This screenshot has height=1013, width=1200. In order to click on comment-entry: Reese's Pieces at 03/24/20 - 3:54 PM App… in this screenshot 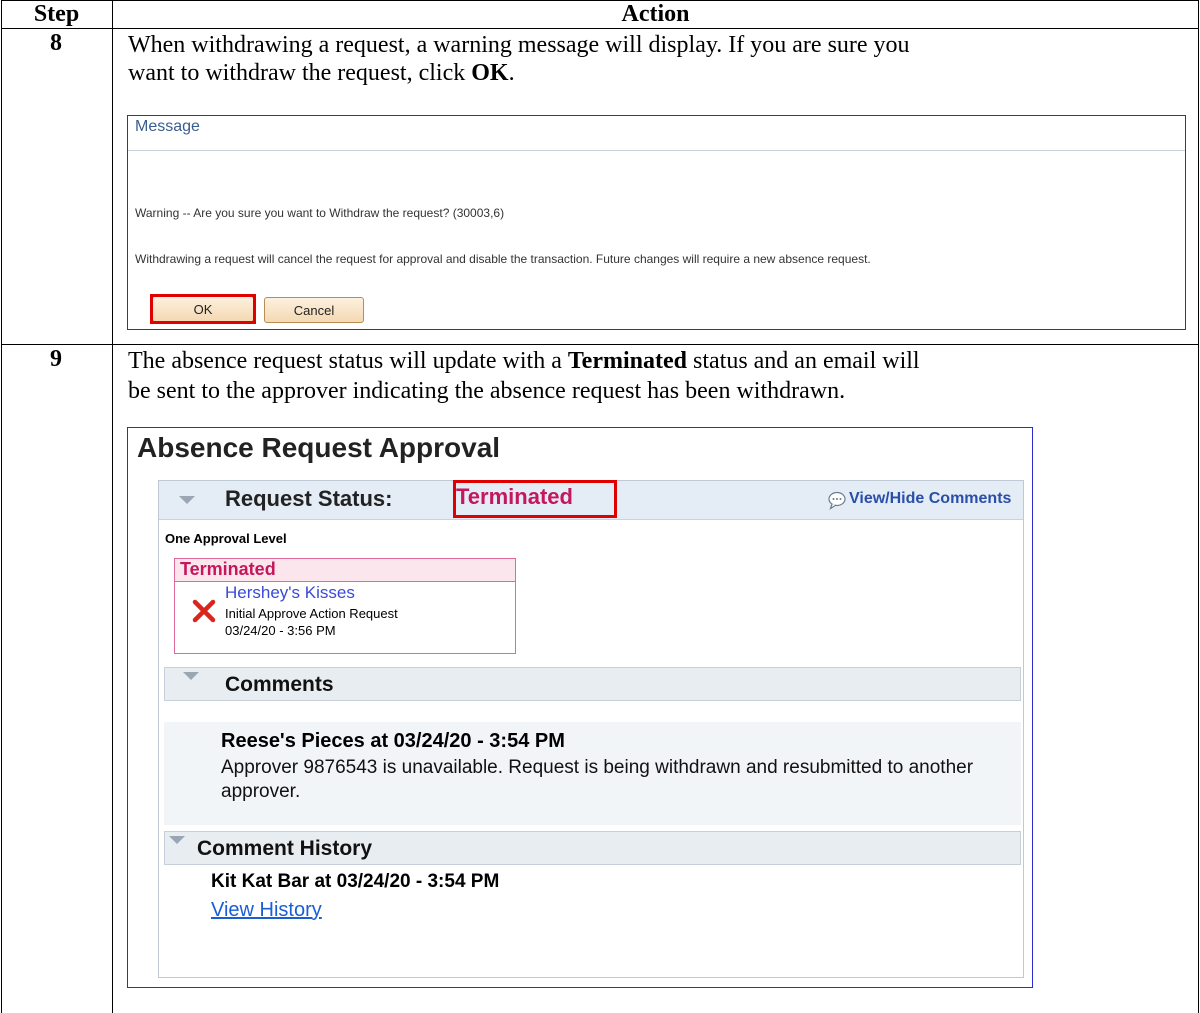, I will do `click(592, 773)`.